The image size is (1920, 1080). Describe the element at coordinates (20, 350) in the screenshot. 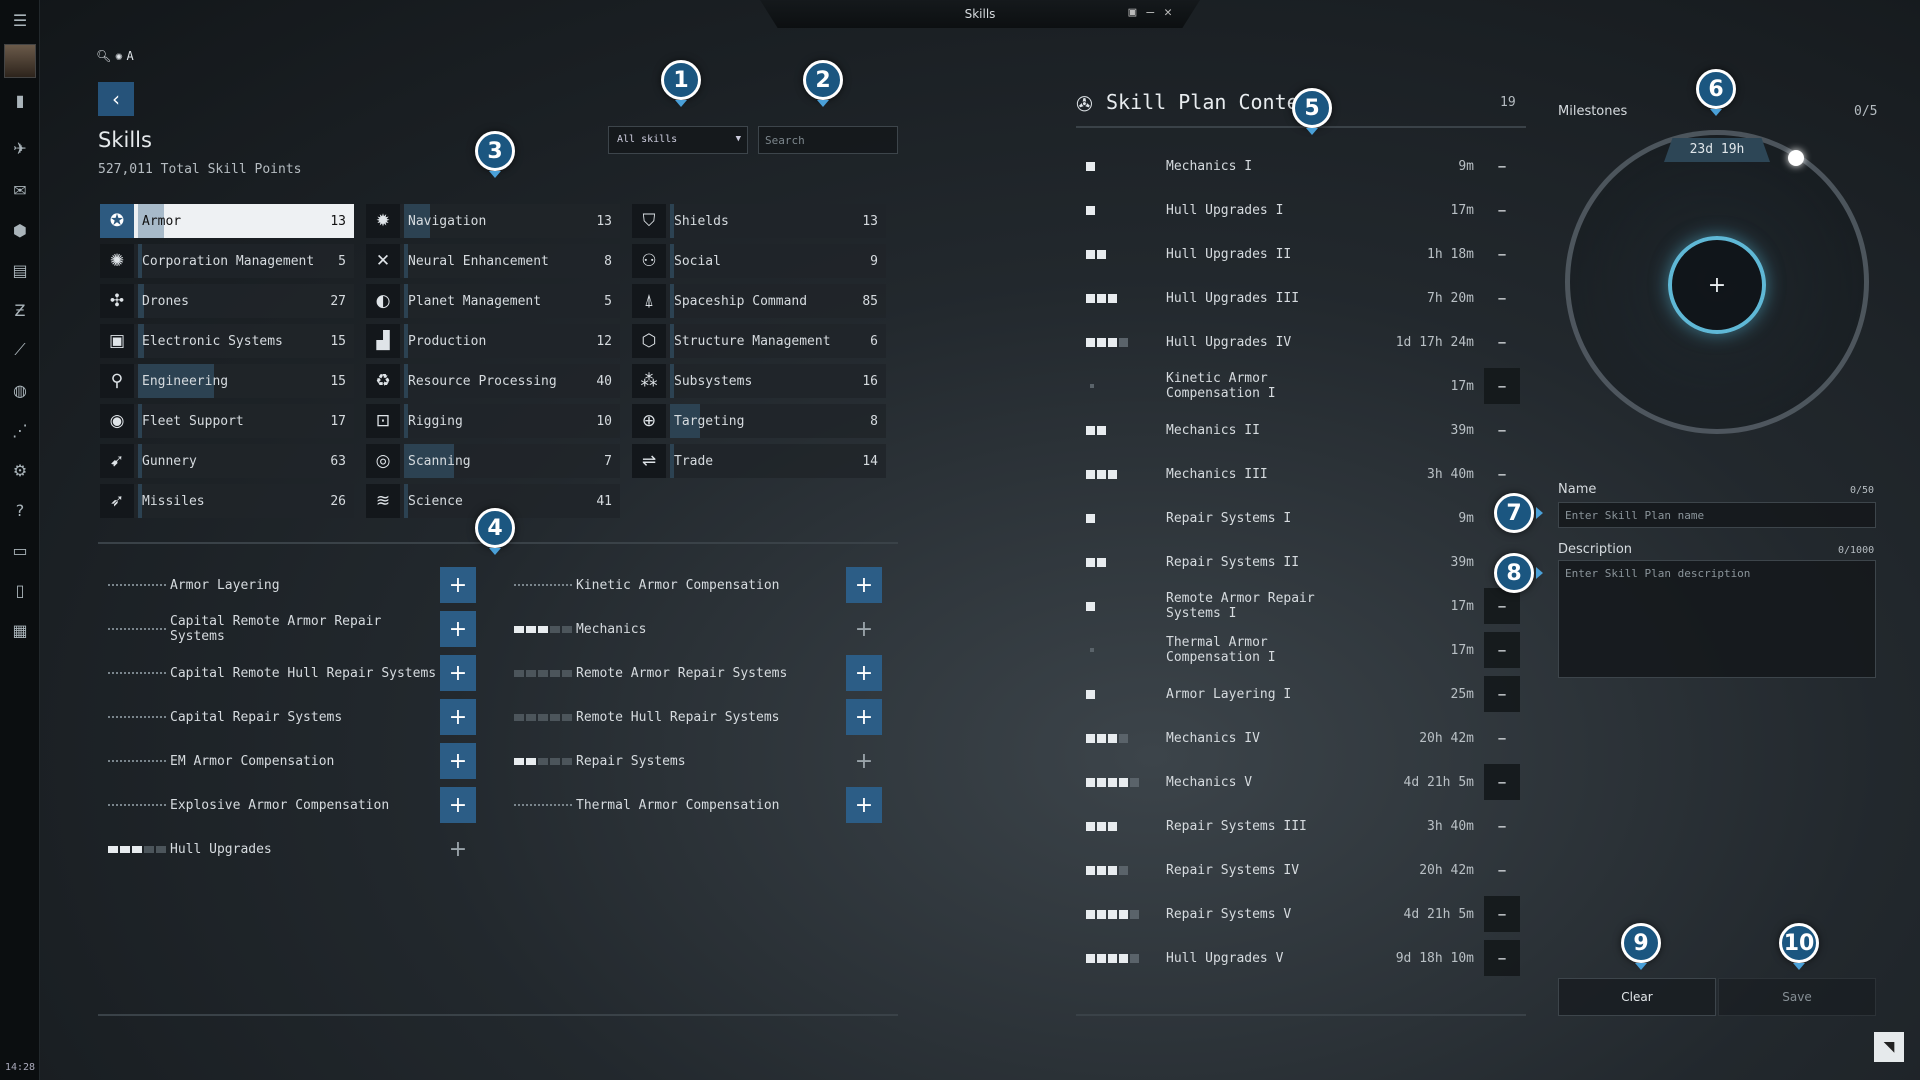

I see `market-chart-icon: ⟋` at that location.